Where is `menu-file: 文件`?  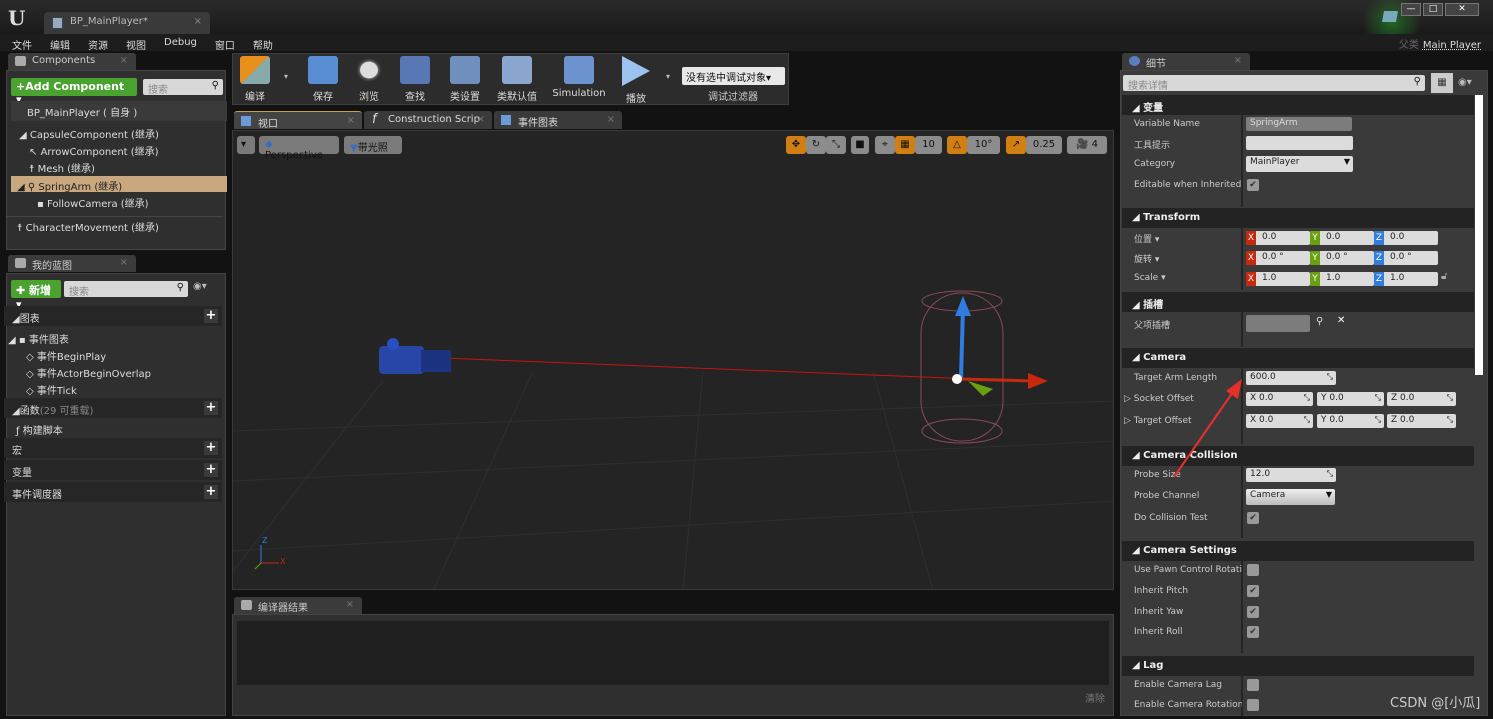
menu-file: 文件 is located at coordinates (26, 43).